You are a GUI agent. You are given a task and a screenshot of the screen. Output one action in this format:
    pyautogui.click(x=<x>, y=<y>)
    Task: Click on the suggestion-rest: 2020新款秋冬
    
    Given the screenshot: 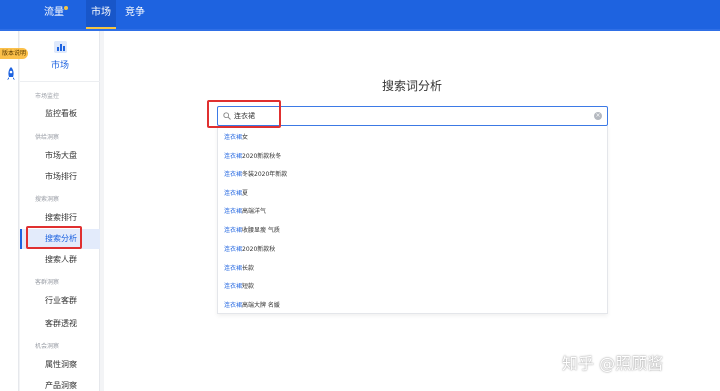 What is the action you would take?
    pyautogui.click(x=262, y=156)
    